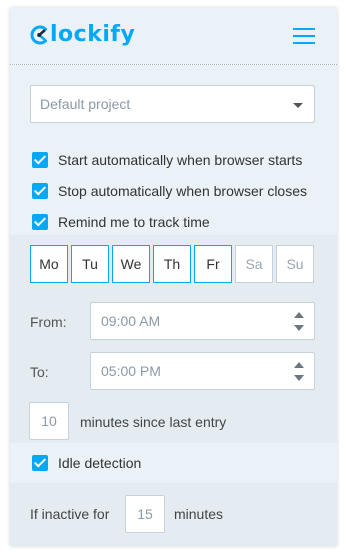 The width and height of the screenshot is (347, 552). What do you see at coordinates (131, 371) in the screenshot?
I see `to-time-value: 05:00 PM` at bounding box center [131, 371].